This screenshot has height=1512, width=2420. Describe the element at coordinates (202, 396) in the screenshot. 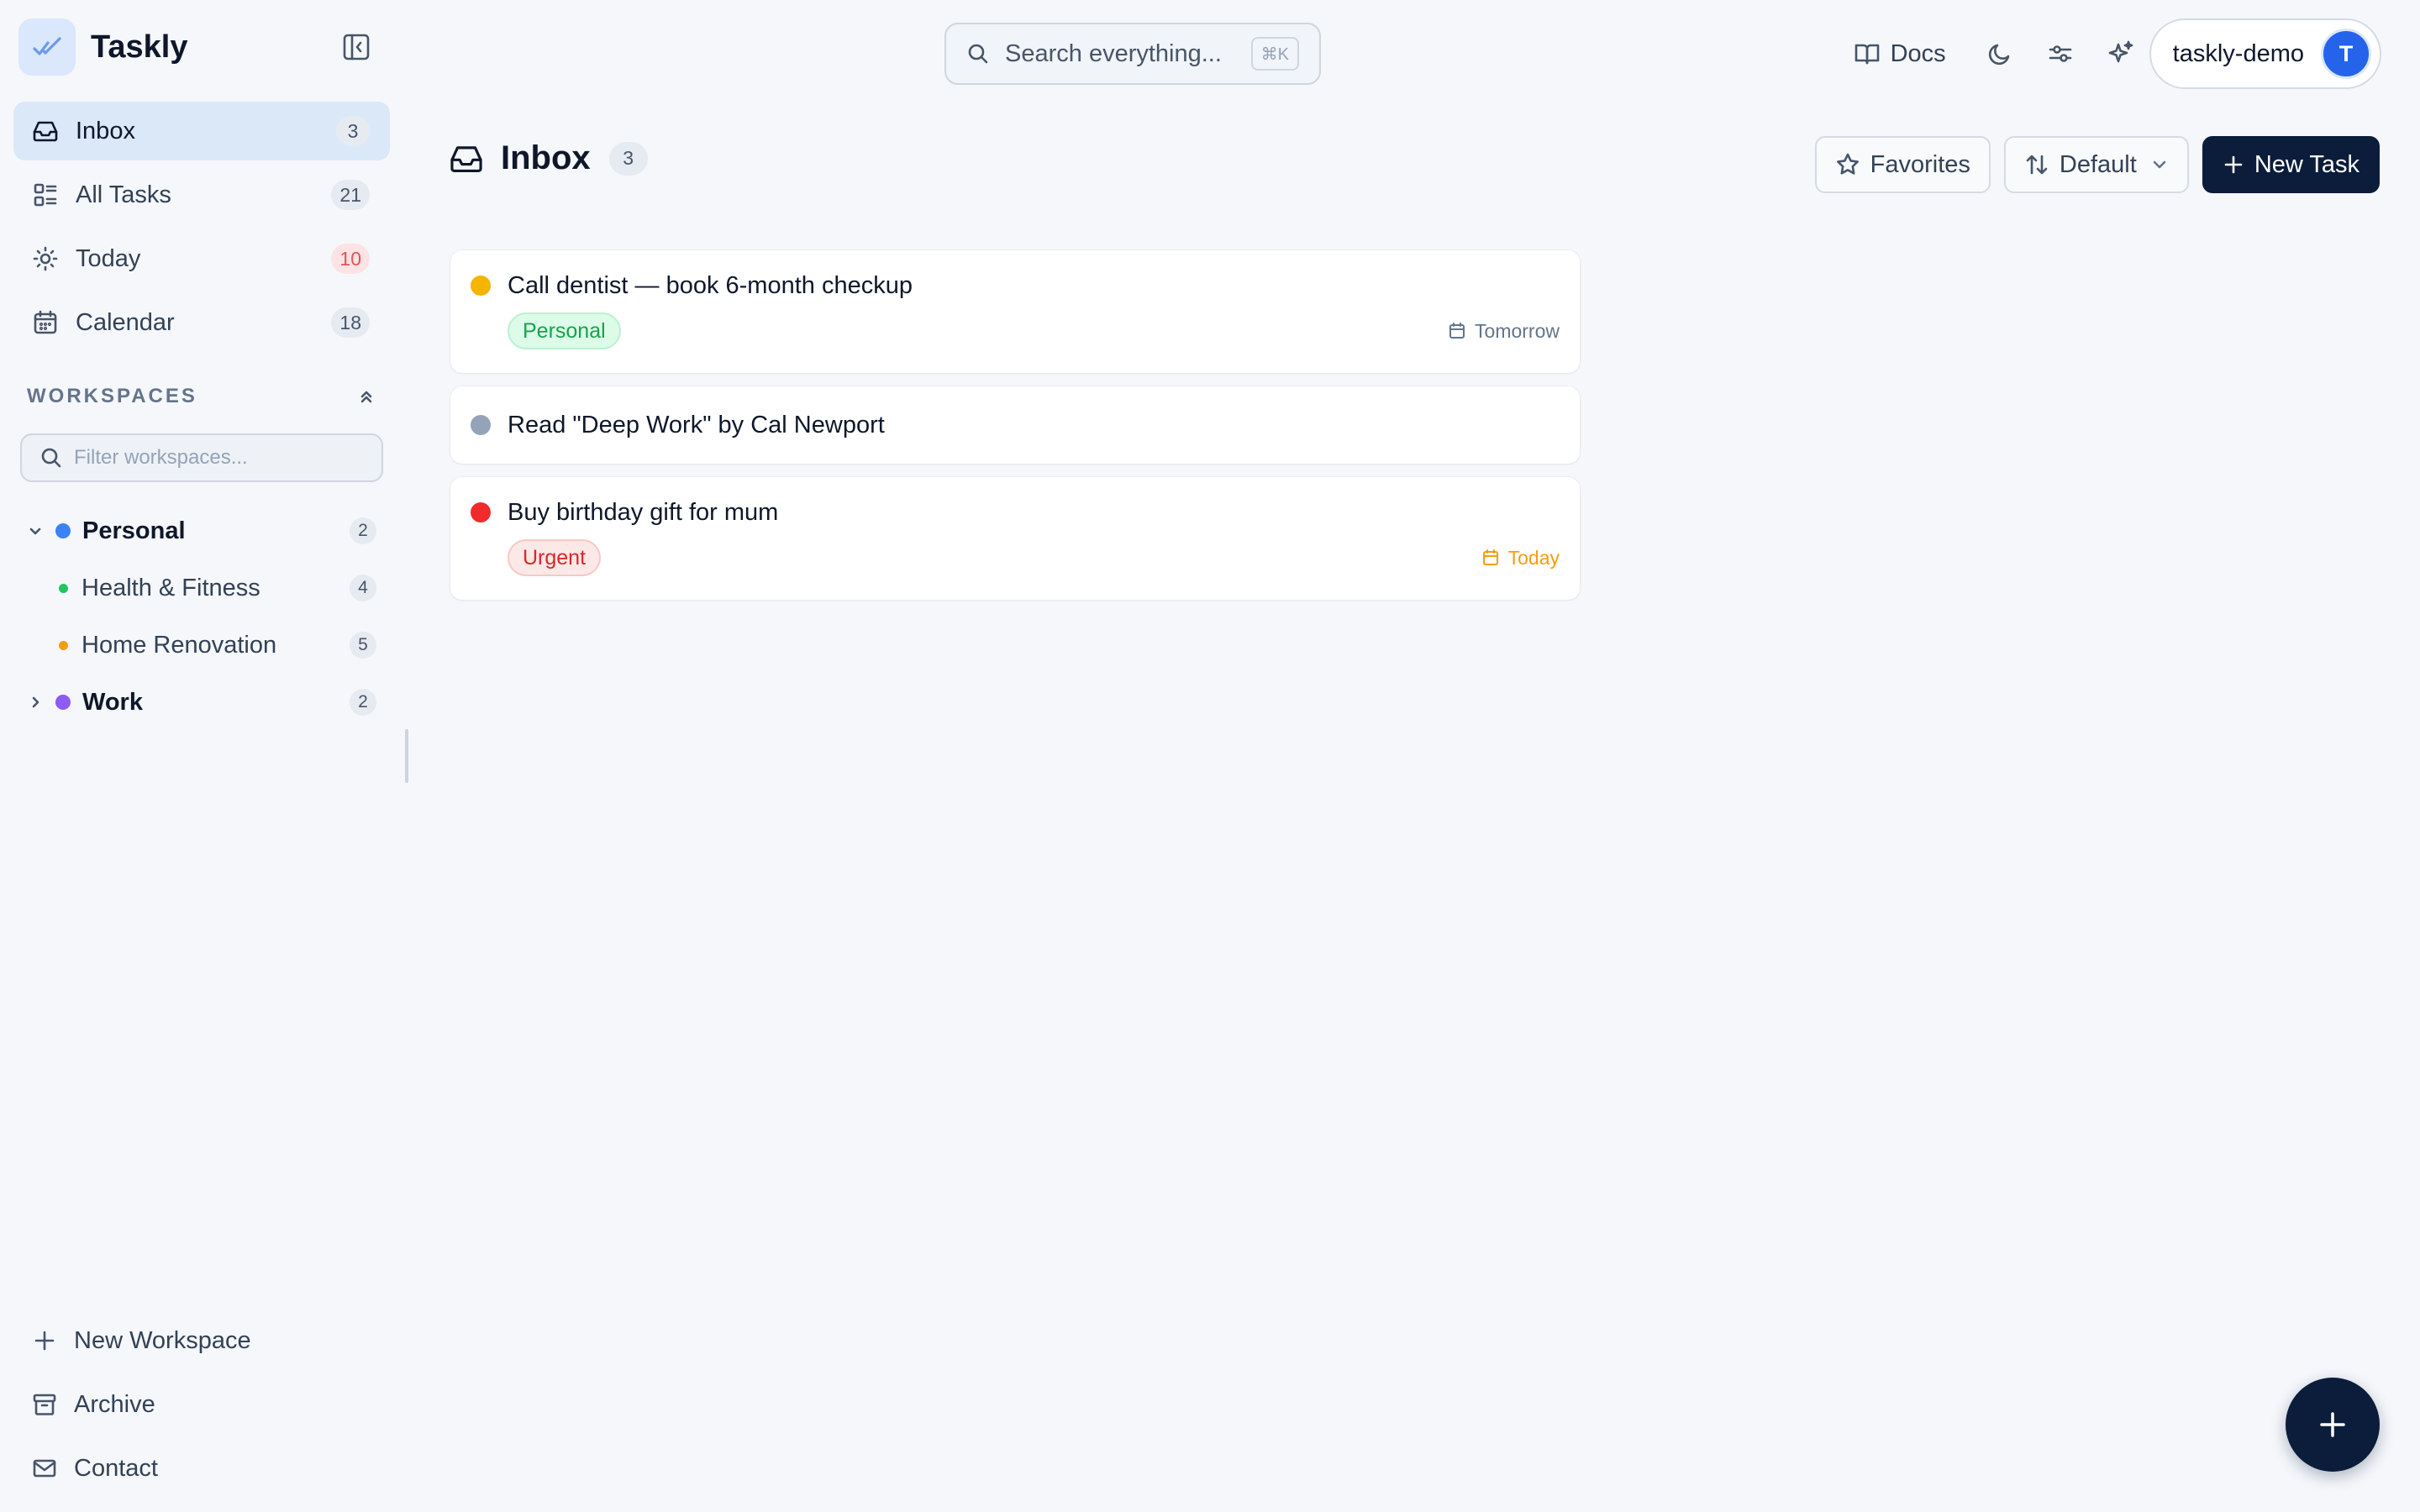

I see `workspaces-header: WORKSPACES` at that location.